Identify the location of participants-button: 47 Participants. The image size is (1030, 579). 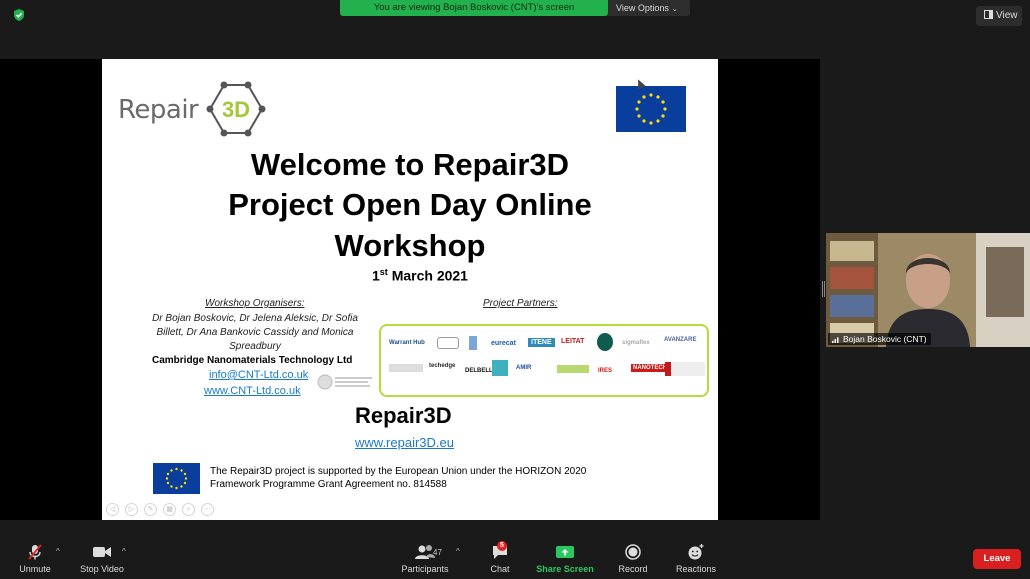
(425, 558).